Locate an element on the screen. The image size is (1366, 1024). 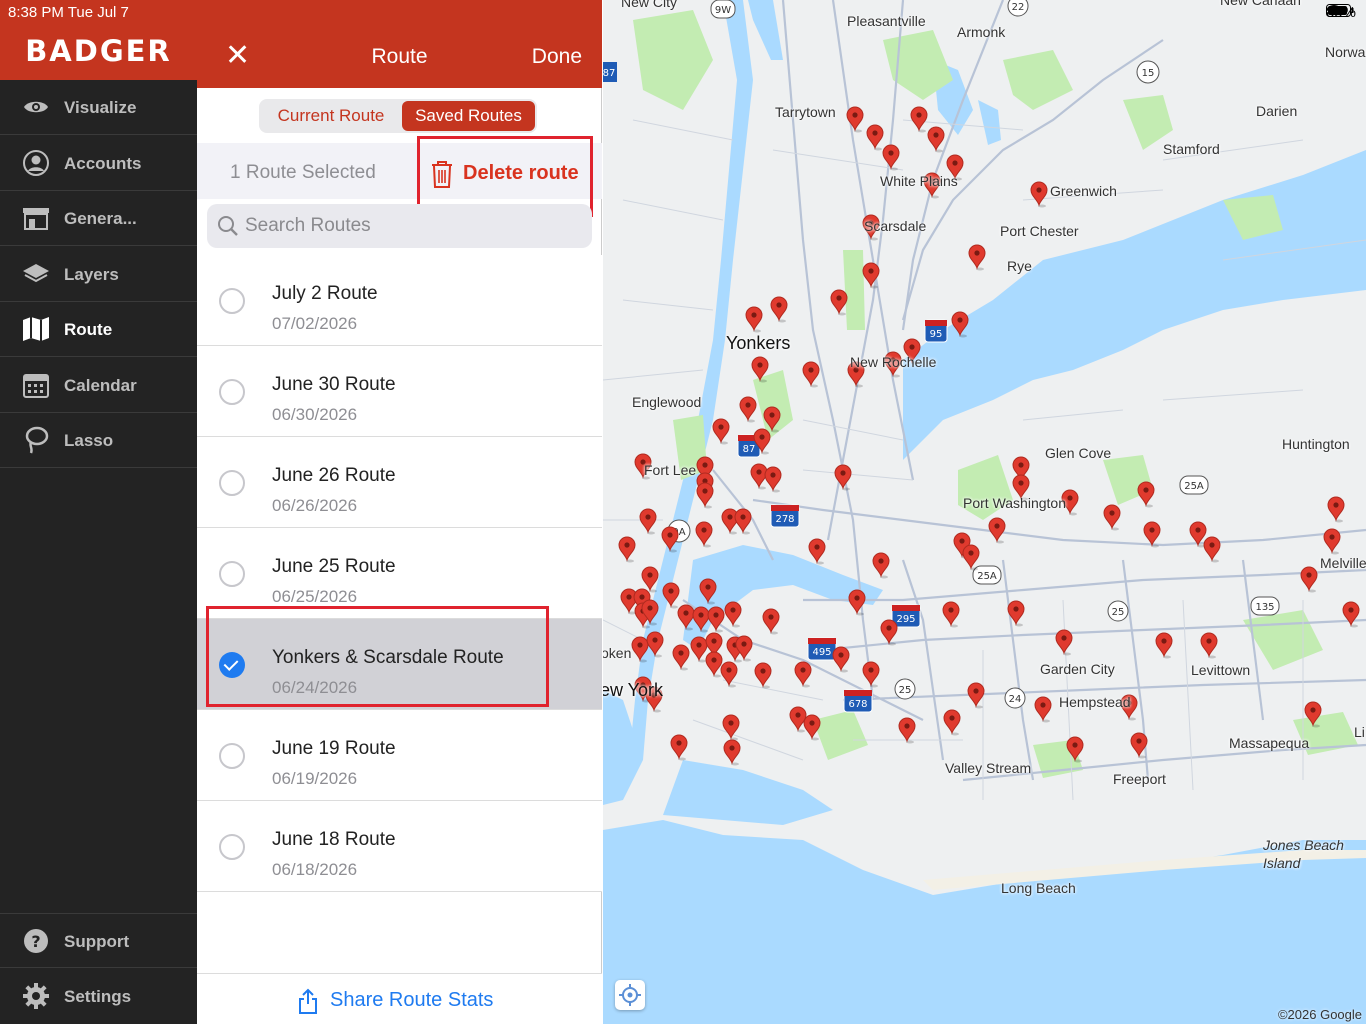
sidebar-item-route: Route is located at coordinates (98, 329).